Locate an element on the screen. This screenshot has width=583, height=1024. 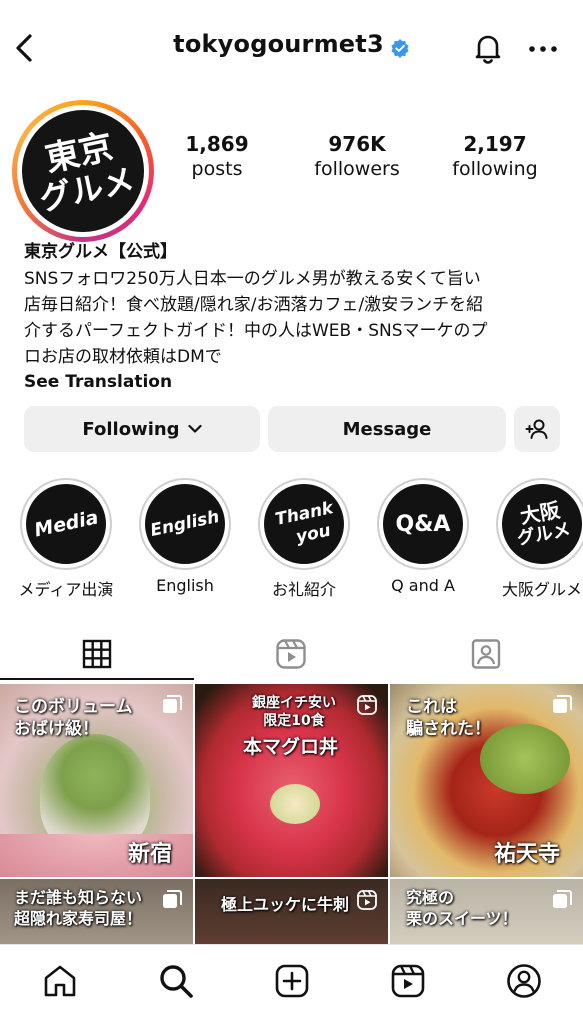
bio-line: ロお店の取材依頼はDMで is located at coordinates (123, 357).